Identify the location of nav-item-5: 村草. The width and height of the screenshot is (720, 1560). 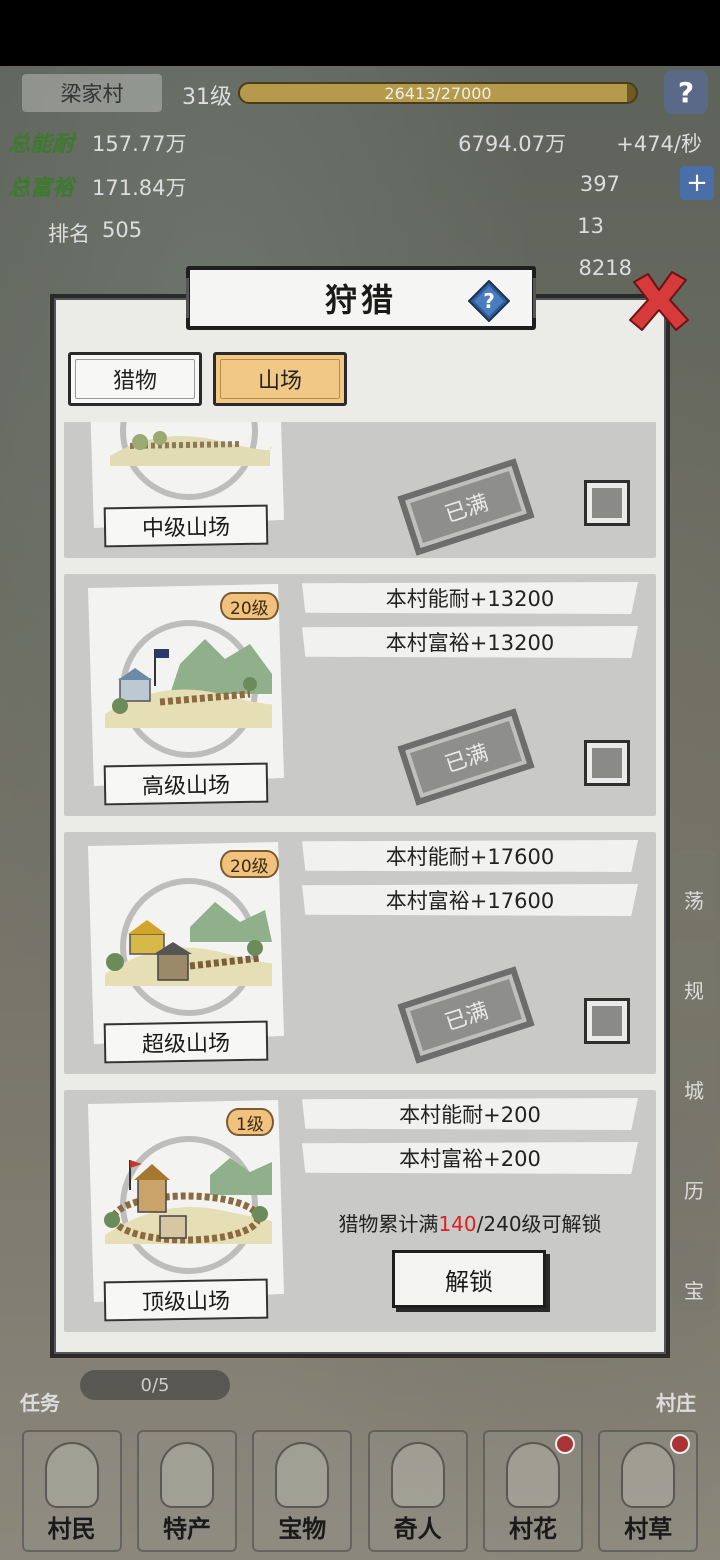
(648, 1491).